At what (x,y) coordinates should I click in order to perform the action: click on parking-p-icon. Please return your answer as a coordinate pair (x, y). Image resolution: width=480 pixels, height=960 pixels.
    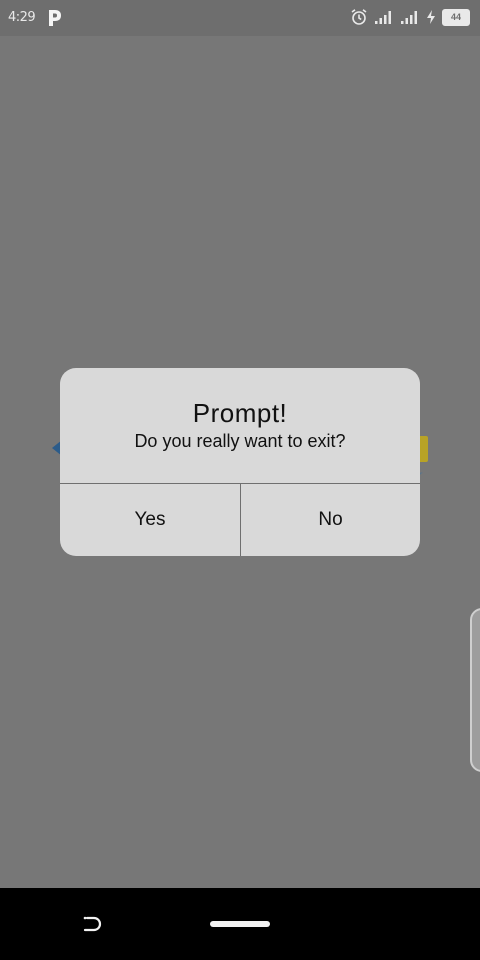
    Looking at the image, I should click on (55, 18).